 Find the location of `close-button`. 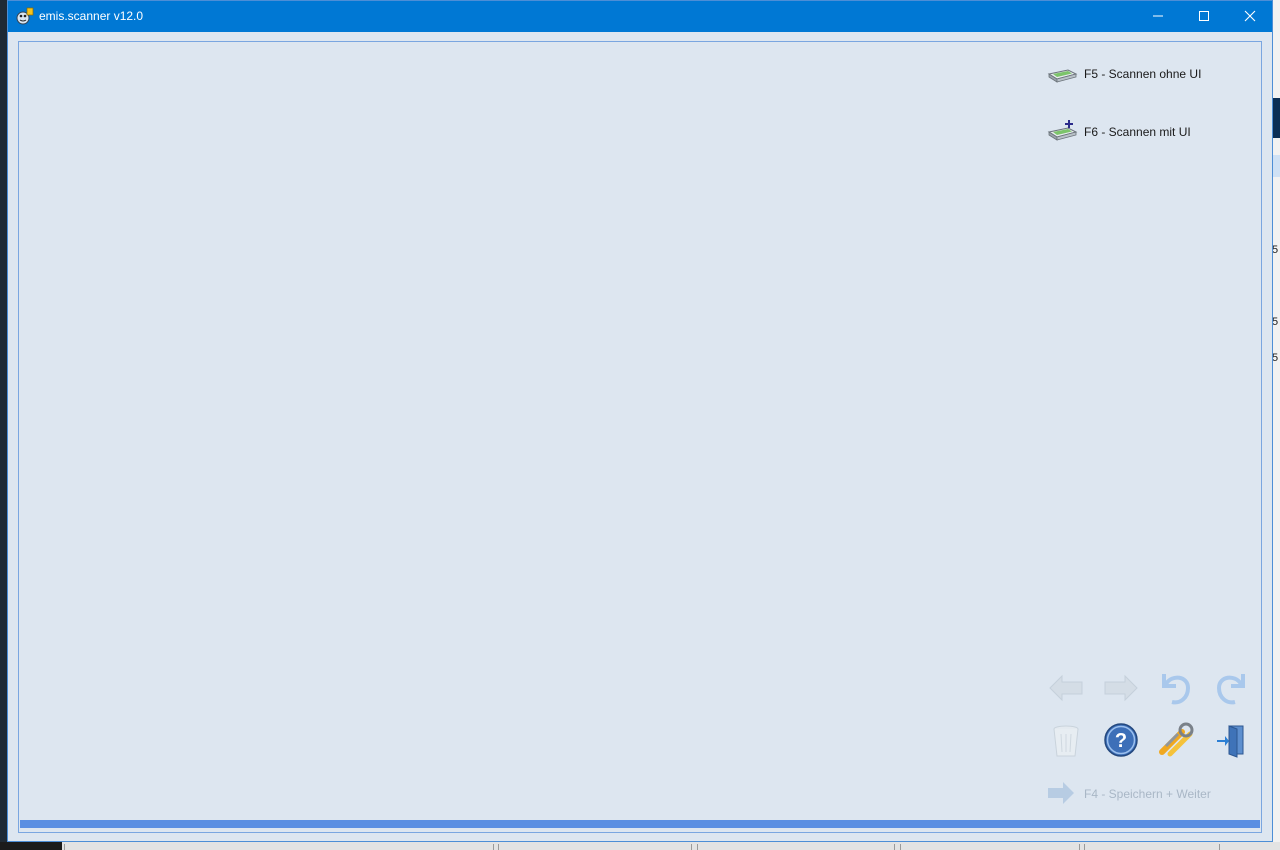

close-button is located at coordinates (1250, 16).